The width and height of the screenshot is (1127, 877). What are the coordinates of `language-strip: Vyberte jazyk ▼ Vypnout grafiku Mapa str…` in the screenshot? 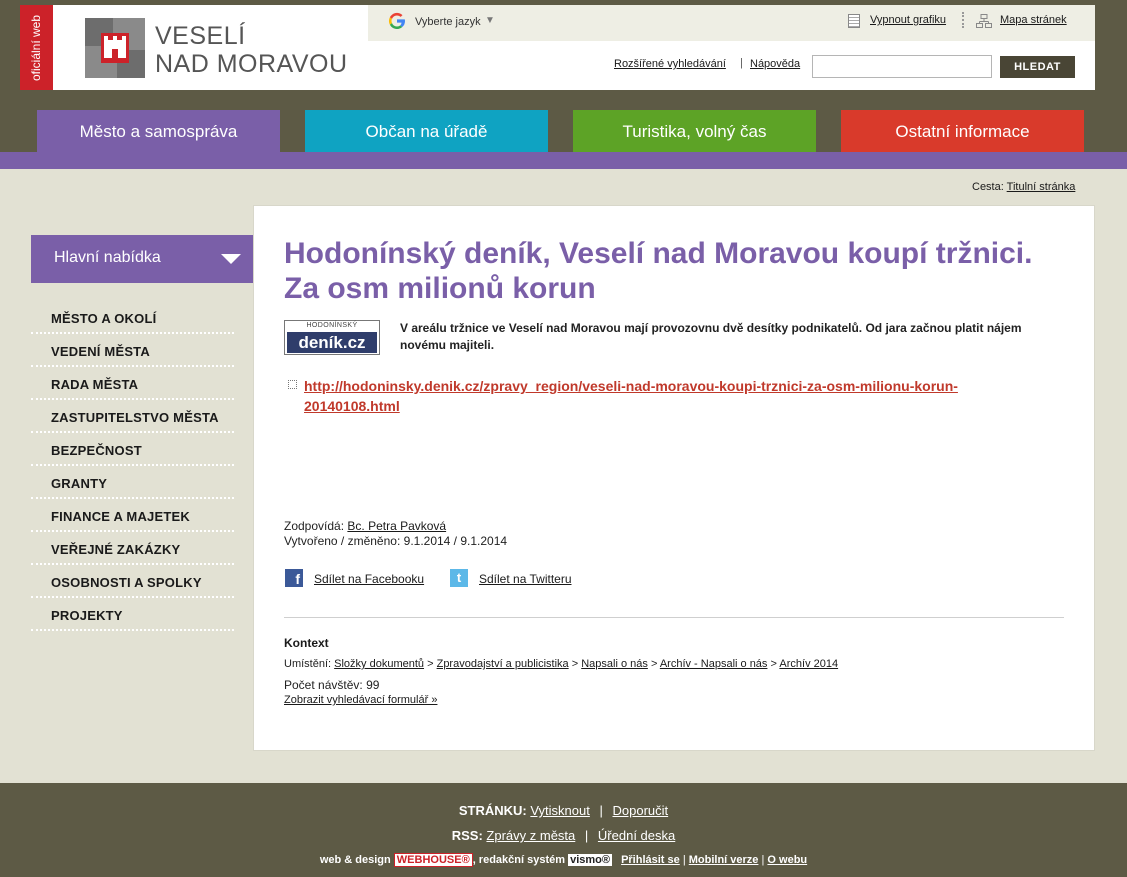 It's located at (731, 23).